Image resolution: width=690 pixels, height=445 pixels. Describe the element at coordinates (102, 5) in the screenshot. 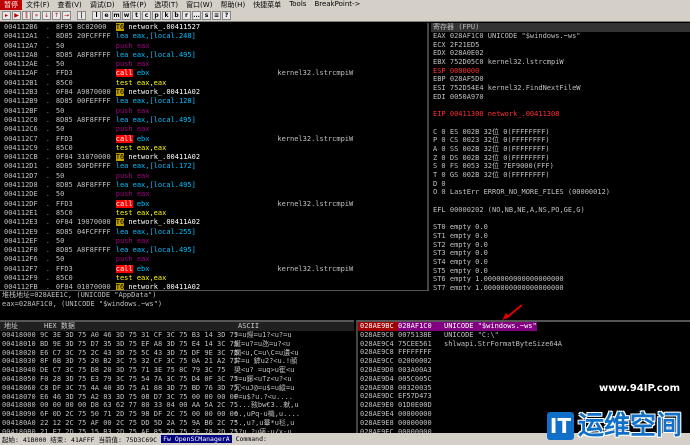

I see `menu-item: 调试(D)` at that location.